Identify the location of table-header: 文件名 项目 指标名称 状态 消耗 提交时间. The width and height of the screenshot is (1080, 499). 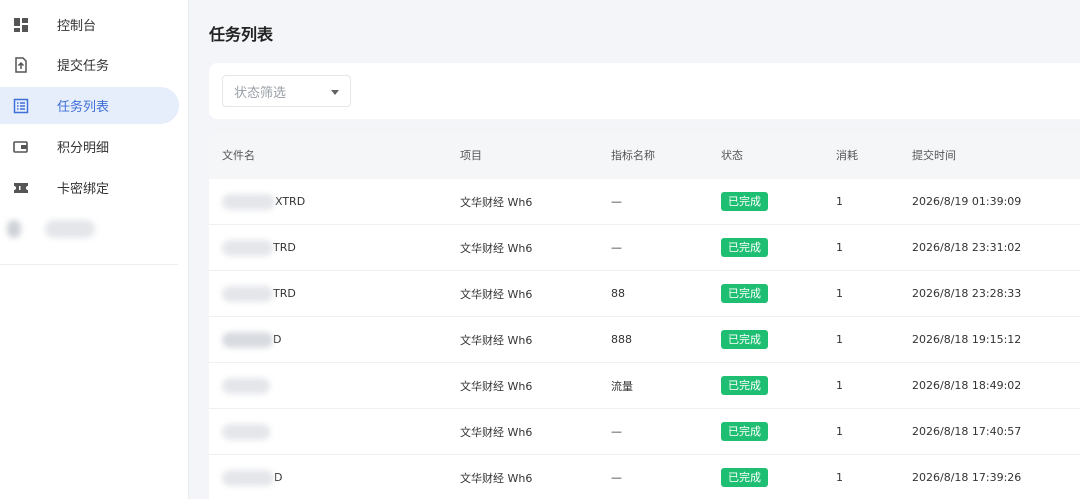
(644, 155).